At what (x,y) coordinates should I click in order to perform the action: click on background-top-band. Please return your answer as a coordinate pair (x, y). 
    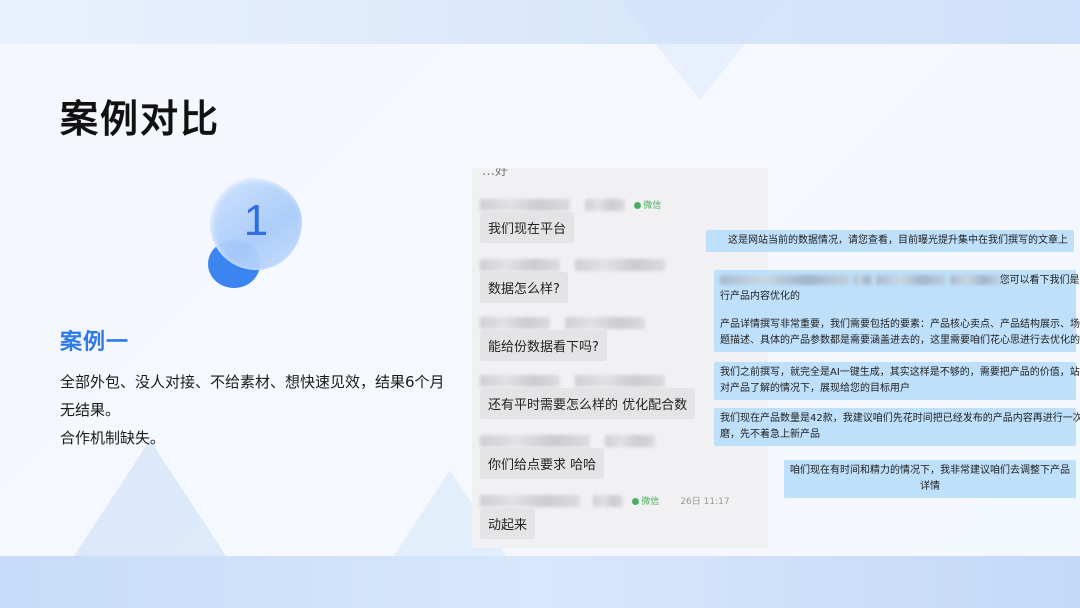
    Looking at the image, I should click on (540, 22).